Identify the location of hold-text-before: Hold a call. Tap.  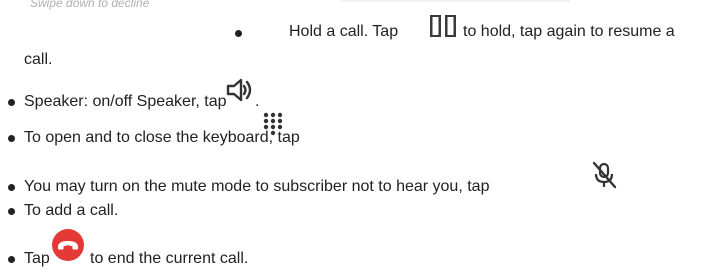
(344, 31).